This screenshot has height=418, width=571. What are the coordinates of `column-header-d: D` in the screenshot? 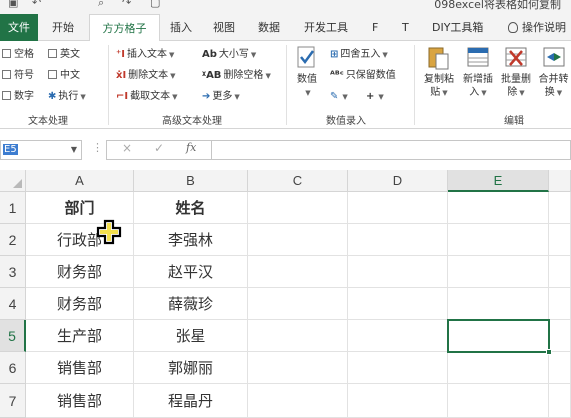 It's located at (398, 181).